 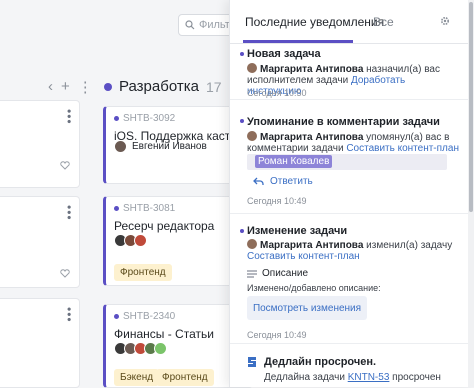 I want to click on card-id: SHTB-3081, so click(x=144, y=208).